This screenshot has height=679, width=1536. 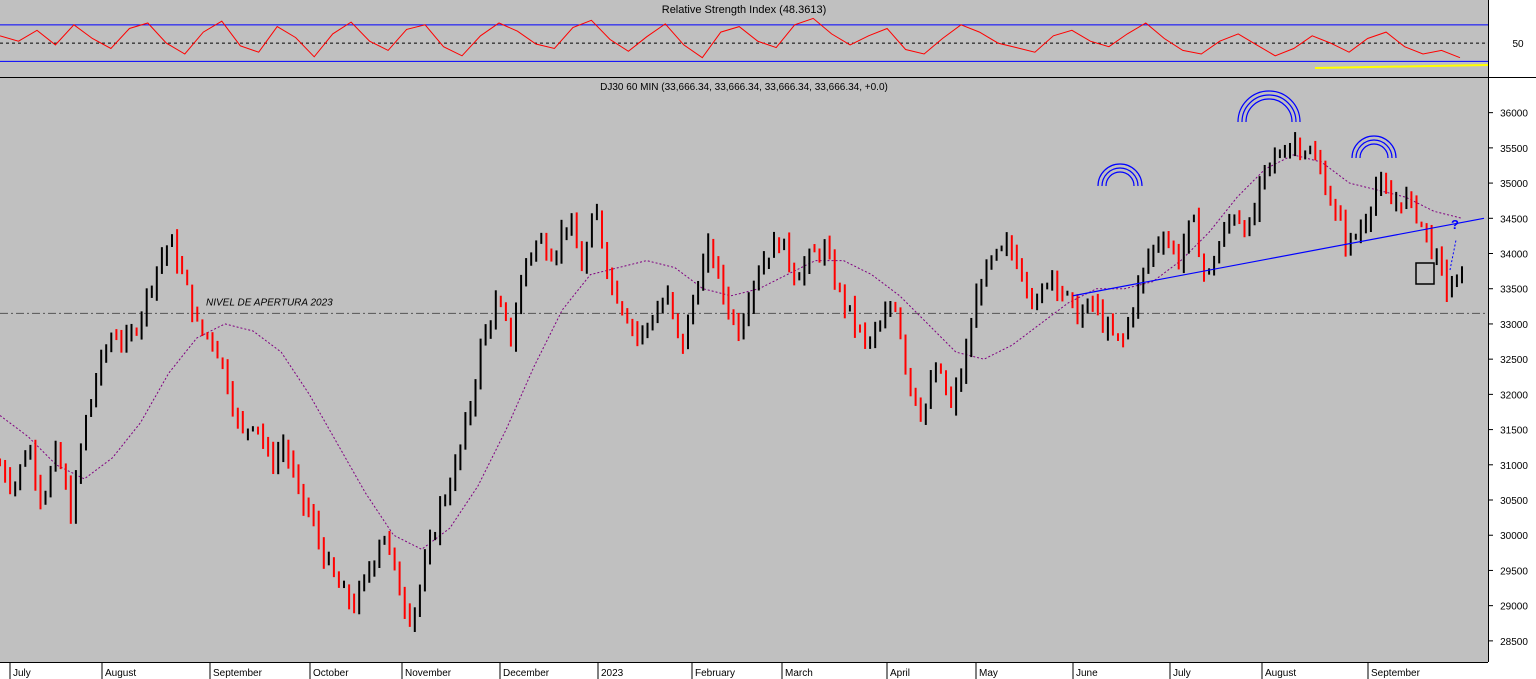 I want to click on x-tick-label: February, so click(x=715, y=673).